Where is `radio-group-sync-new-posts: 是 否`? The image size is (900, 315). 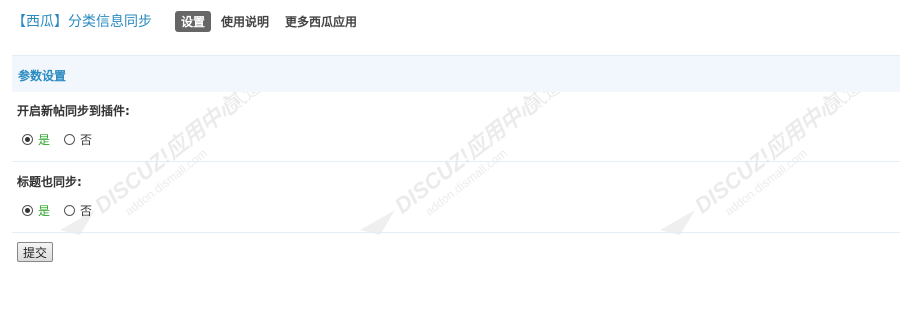 radio-group-sync-new-posts: 是 否 is located at coordinates (64, 139).